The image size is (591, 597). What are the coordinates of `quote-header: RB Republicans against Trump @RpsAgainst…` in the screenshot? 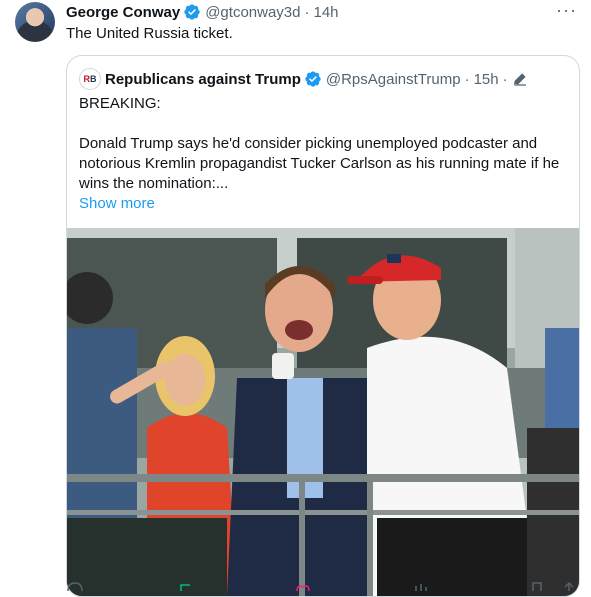 It's located at (303, 79).